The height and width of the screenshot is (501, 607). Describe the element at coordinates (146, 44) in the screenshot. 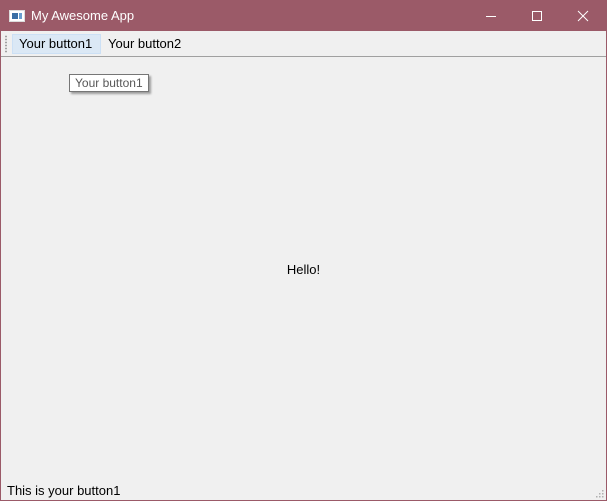

I see `your-button2: Your button2` at that location.